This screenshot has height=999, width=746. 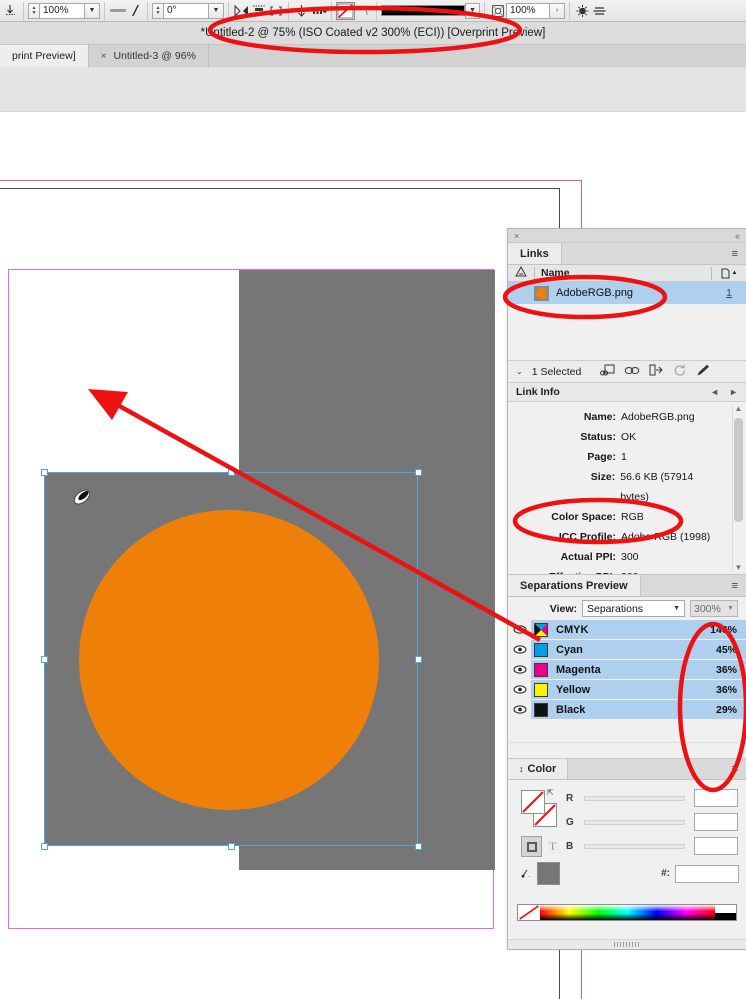 I want to click on tab-color: ↕ Color, so click(x=538, y=769).